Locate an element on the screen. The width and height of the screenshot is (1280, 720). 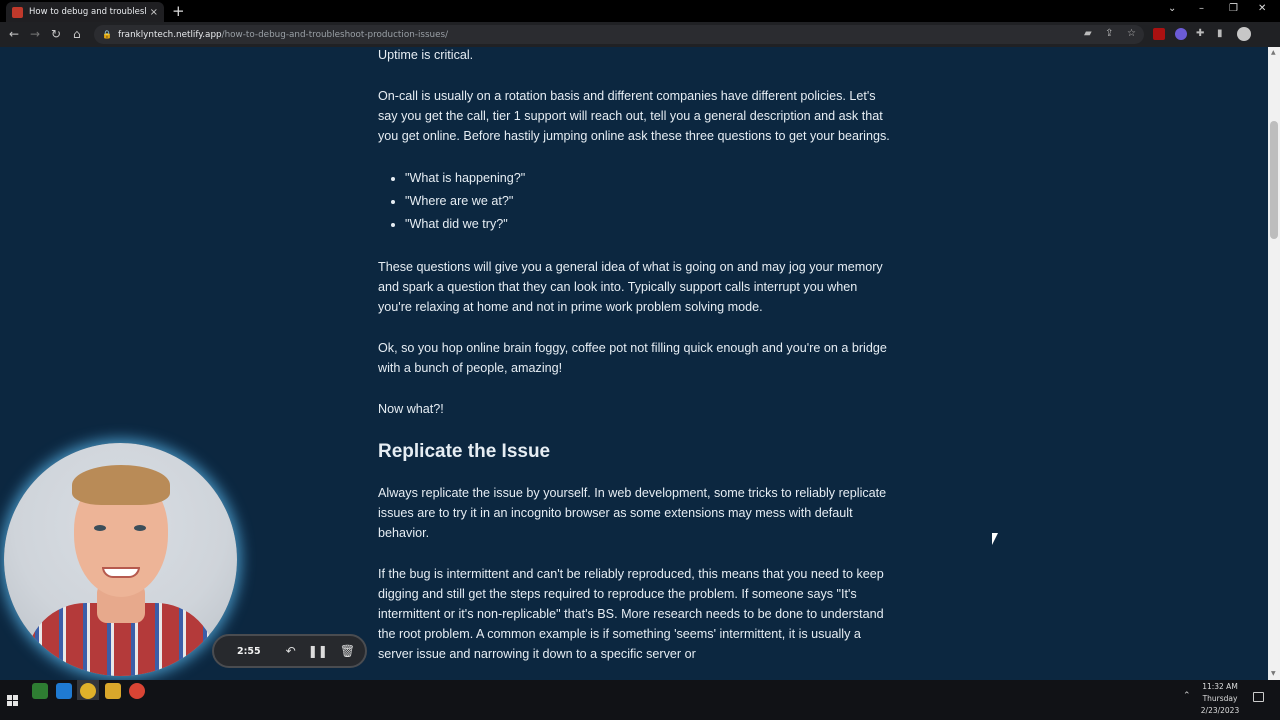
recording-controls: 2:55 ↶ ❚❚ 🗑 is located at coordinates (289, 651).